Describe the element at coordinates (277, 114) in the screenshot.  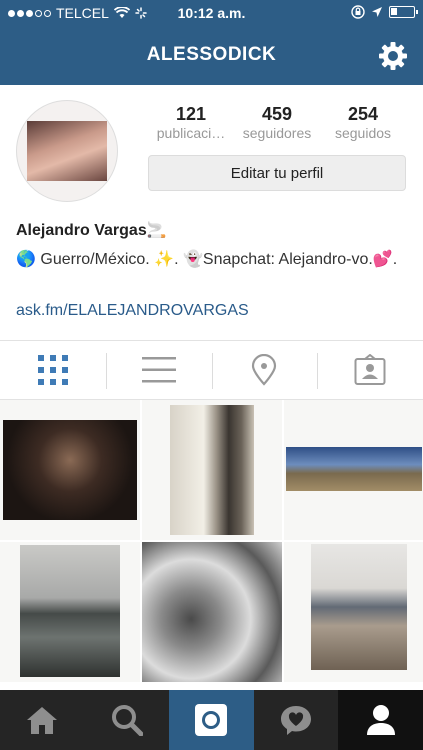
I see `followers-count: 459` at that location.